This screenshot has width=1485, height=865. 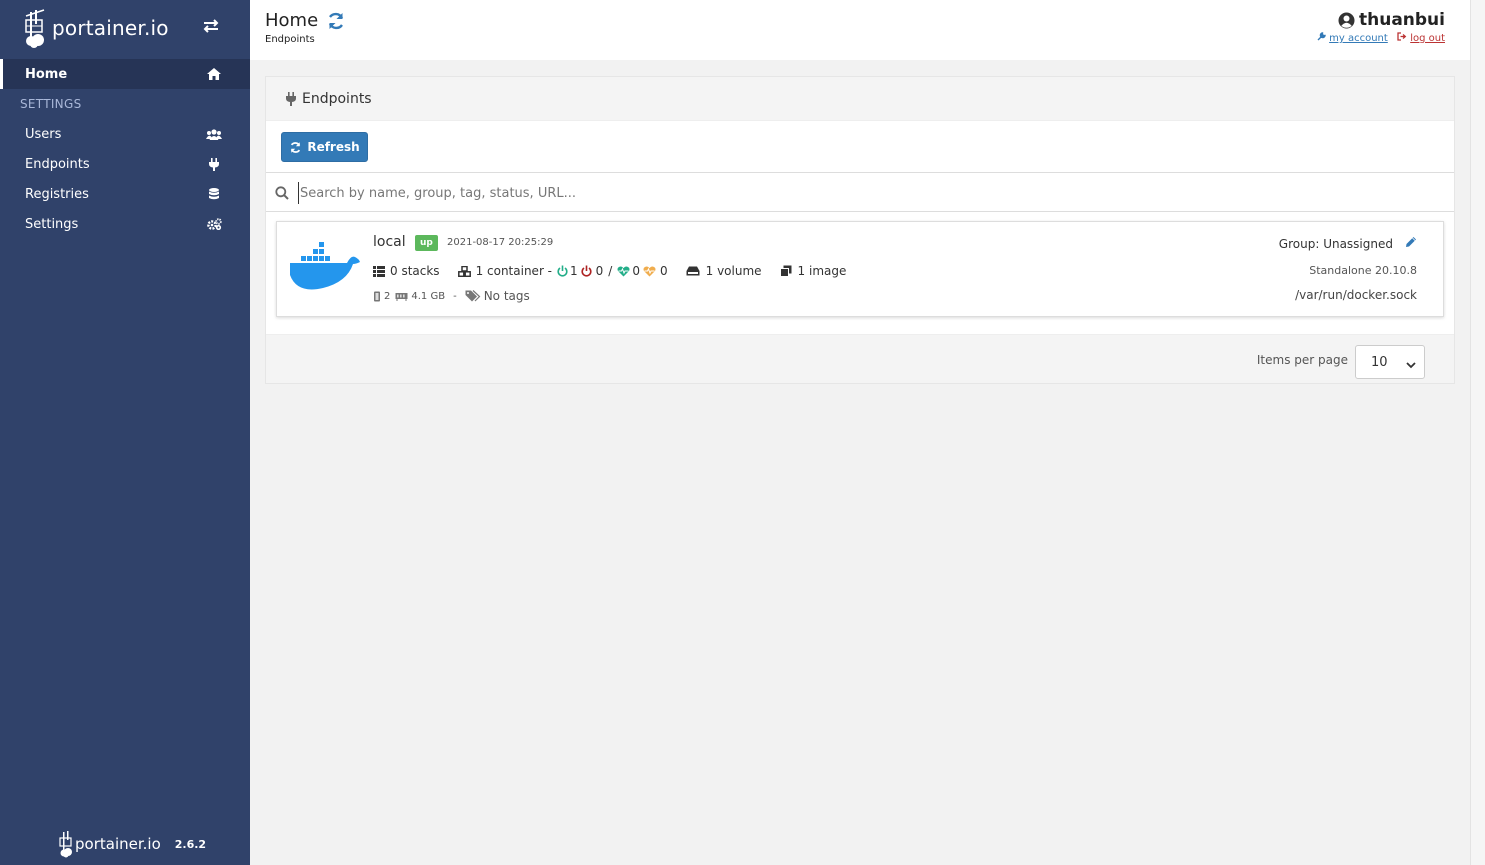 What do you see at coordinates (214, 134) in the screenshot?
I see `users-icon` at bounding box center [214, 134].